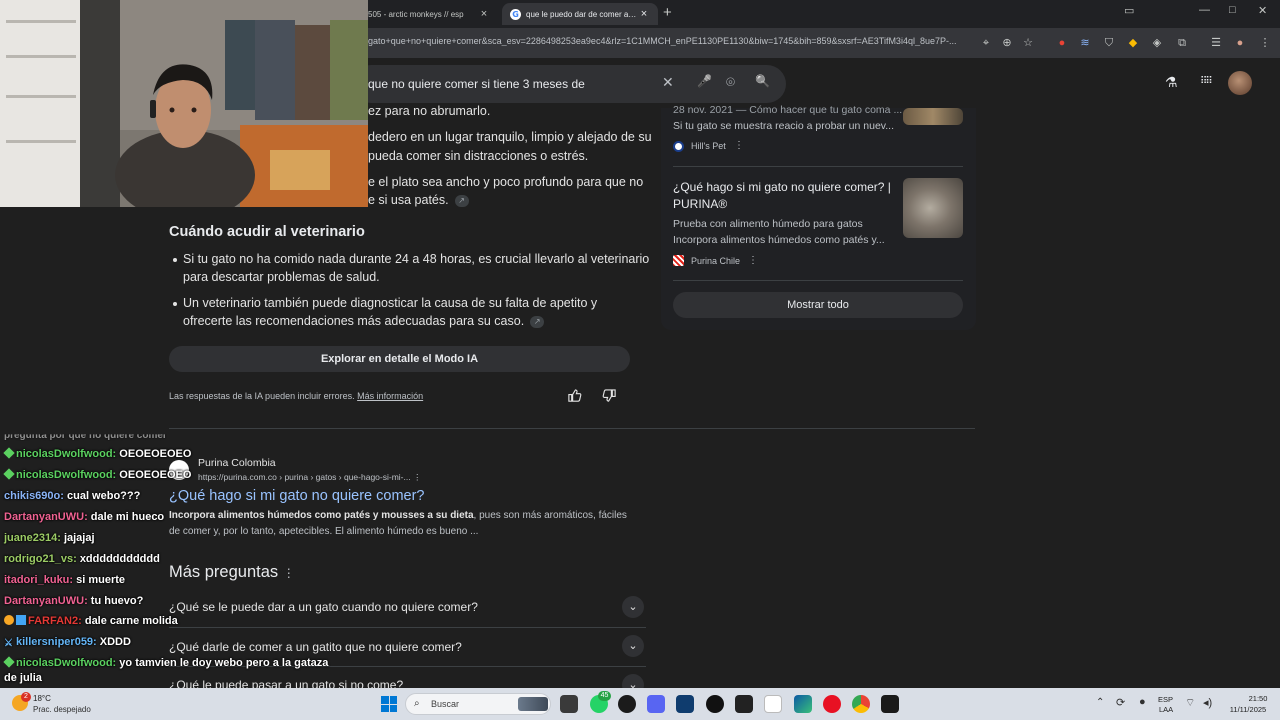  Describe the element at coordinates (476, 84) in the screenshot. I see `search-input: que no quiere comer si tiene 3 meses de` at that location.